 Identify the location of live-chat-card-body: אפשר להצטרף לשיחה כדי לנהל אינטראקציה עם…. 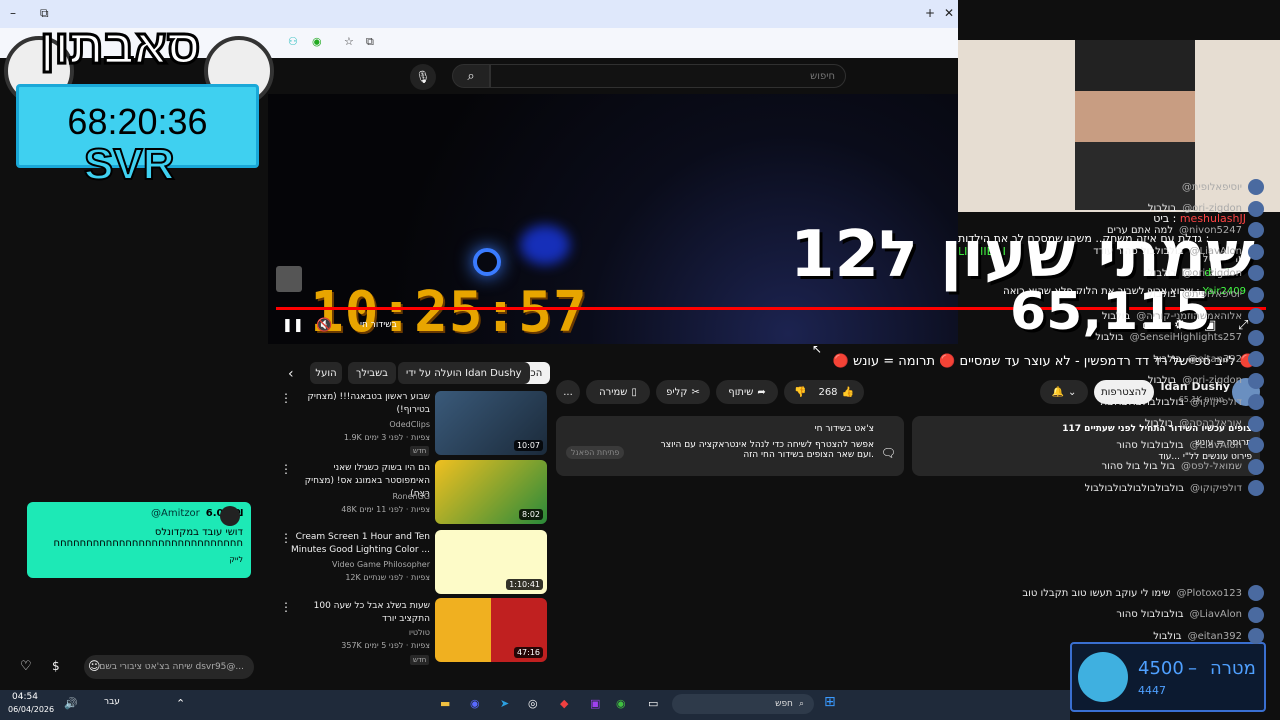
(767, 450).